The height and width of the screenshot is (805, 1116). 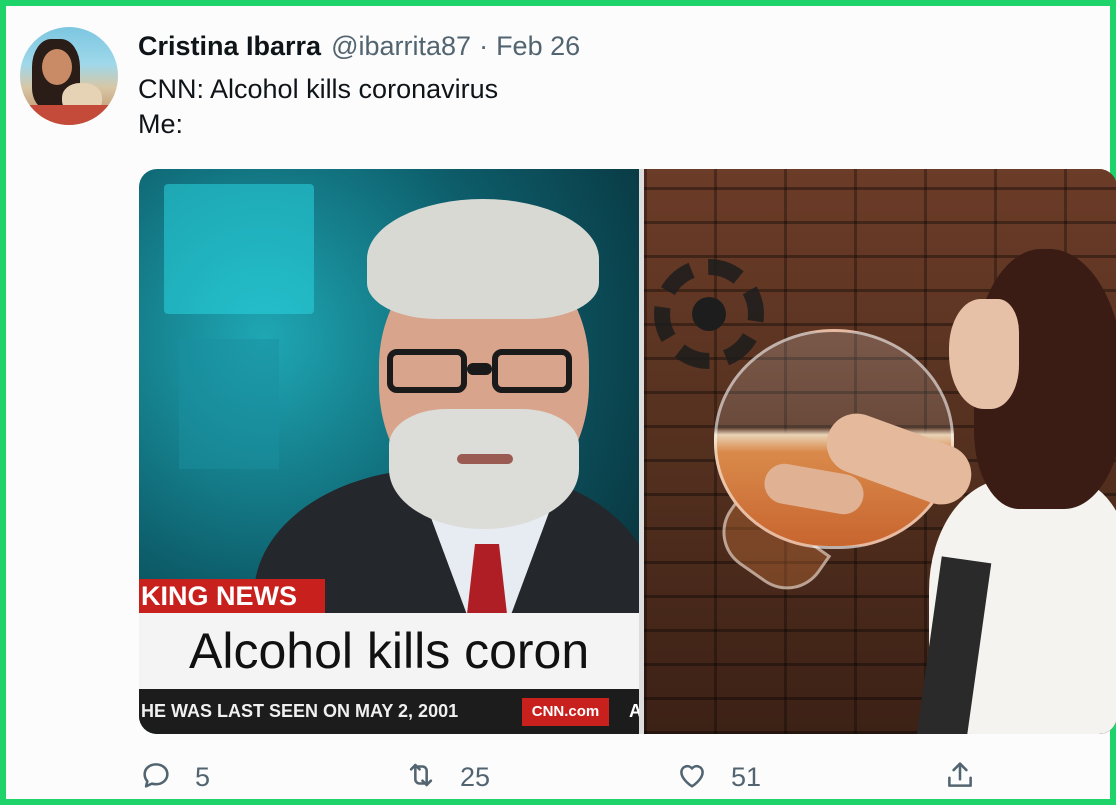 What do you see at coordinates (718, 777) in the screenshot?
I see `like-button: 51` at bounding box center [718, 777].